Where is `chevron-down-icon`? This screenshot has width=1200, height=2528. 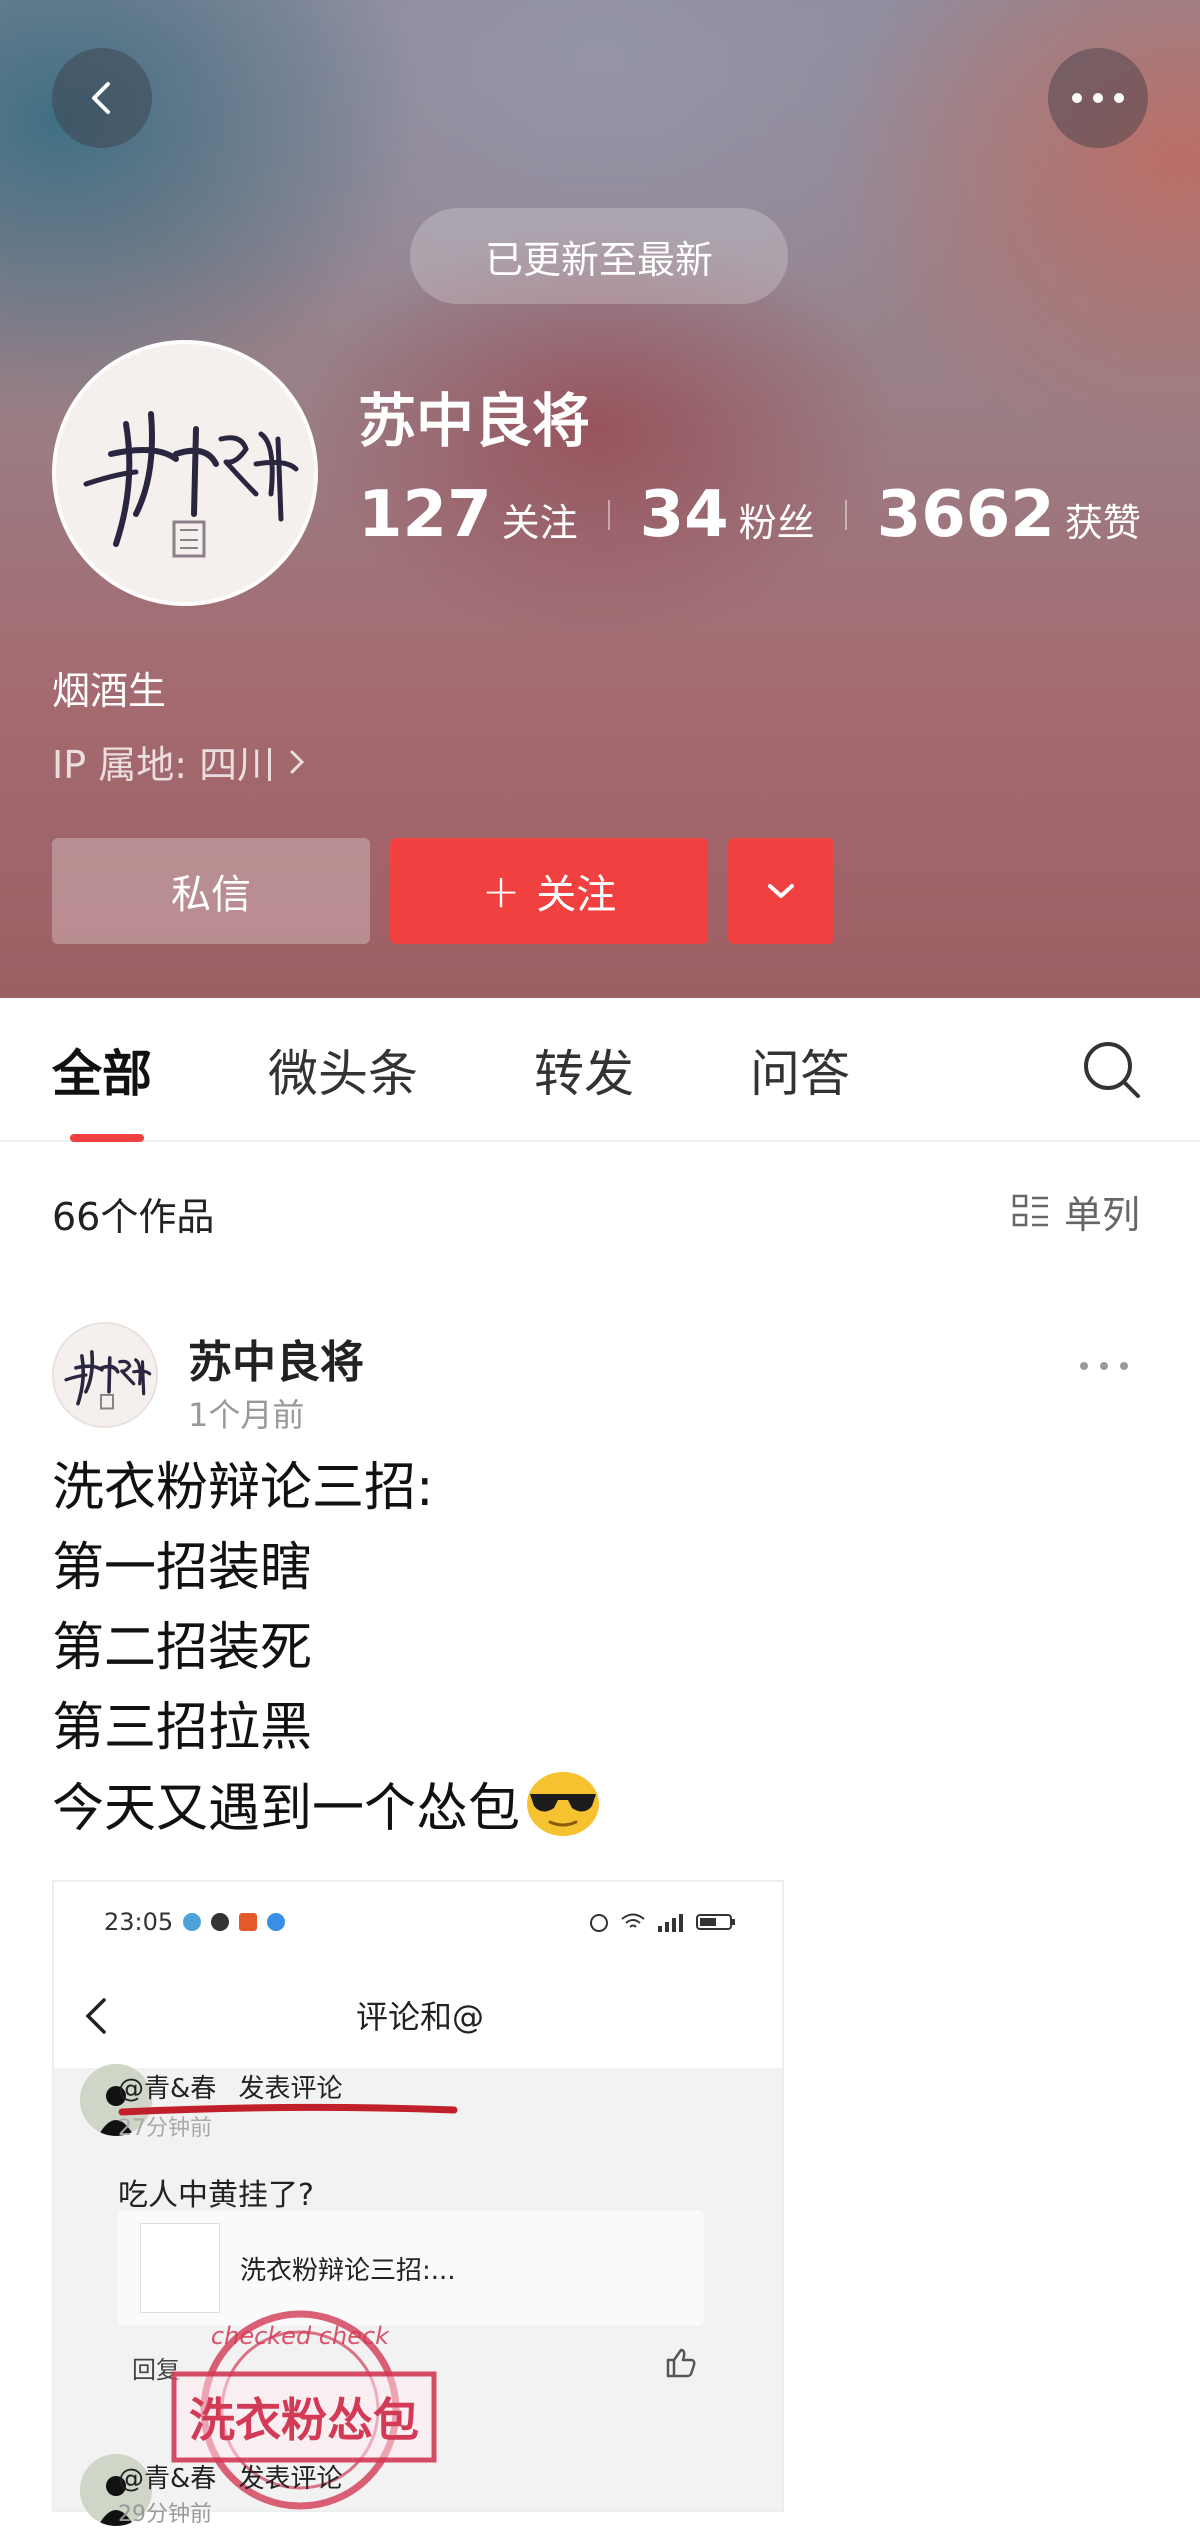
chevron-down-icon is located at coordinates (781, 891).